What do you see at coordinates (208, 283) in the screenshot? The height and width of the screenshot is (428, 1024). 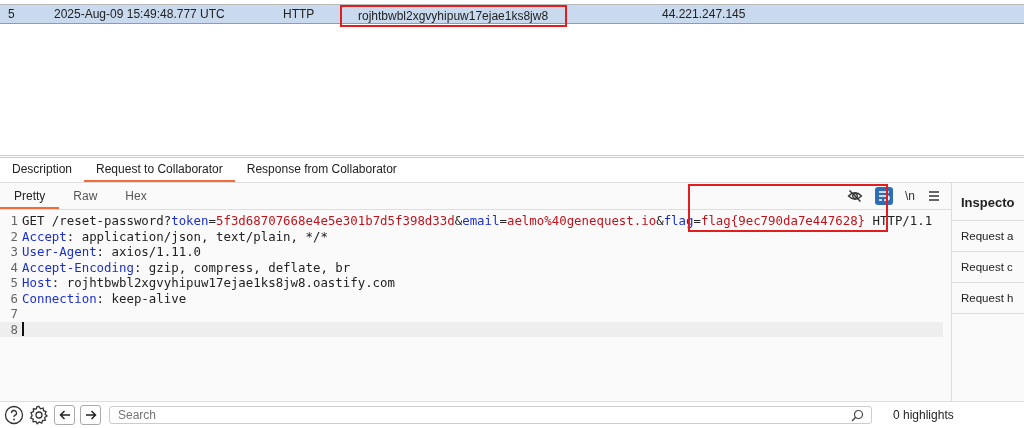 I see `code-line: Host: rojhtbwbl2xgvyhipuw17ejae1ks8jw8.oastify.com` at bounding box center [208, 283].